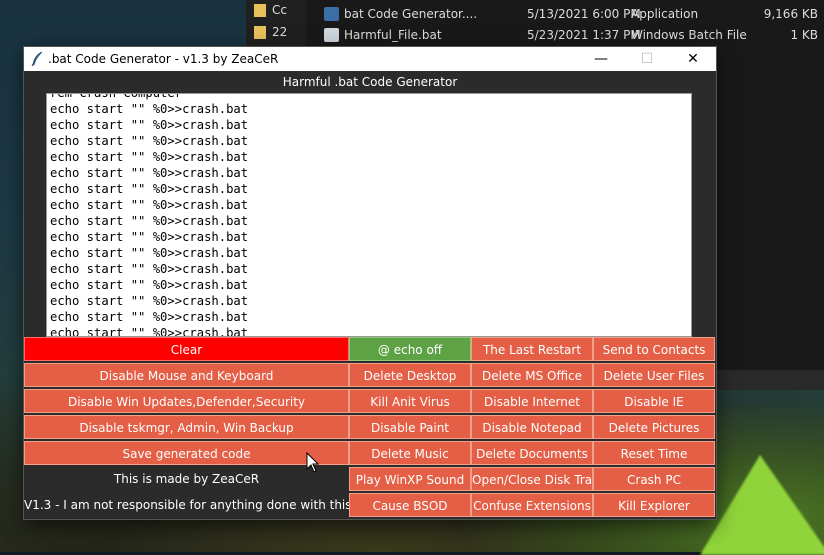  What do you see at coordinates (689, 35) in the screenshot?
I see `file-type: Windows Batch File` at bounding box center [689, 35].